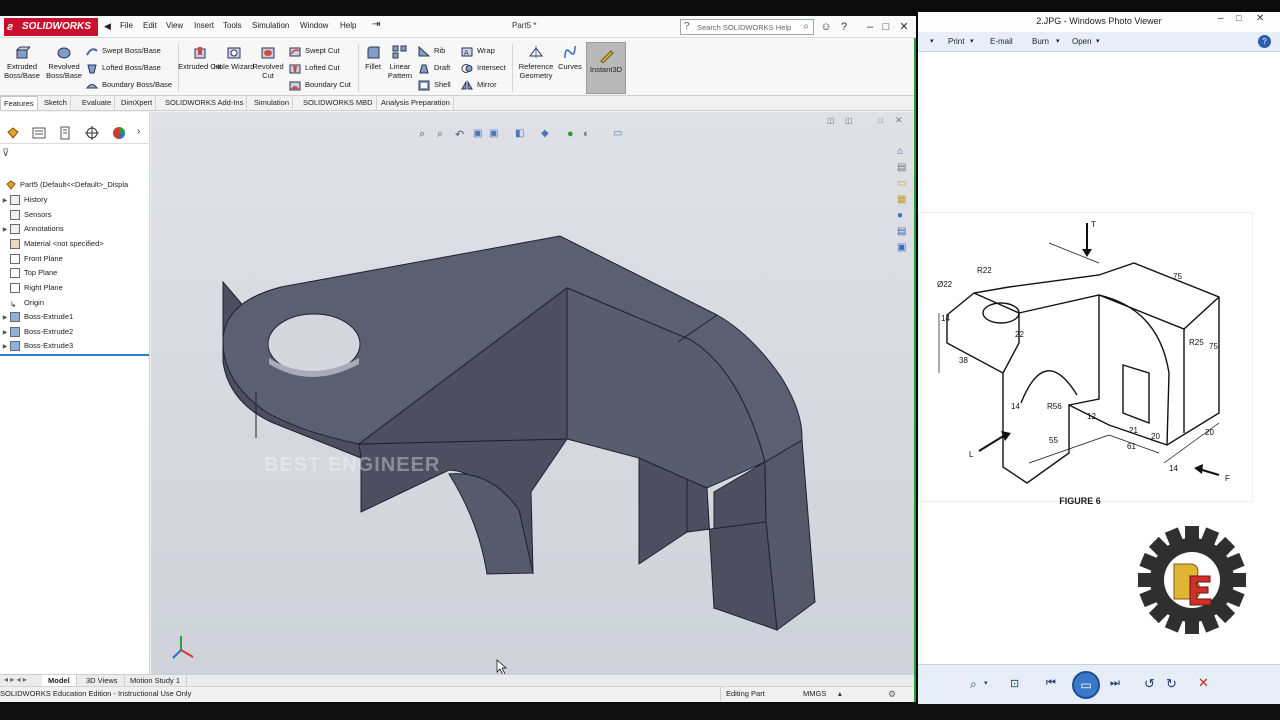 Image resolution: width=1280 pixels, height=720 pixels. Describe the element at coordinates (1058, 41) in the screenshot. I see `burn-dropdown-icon: ▾` at that location.